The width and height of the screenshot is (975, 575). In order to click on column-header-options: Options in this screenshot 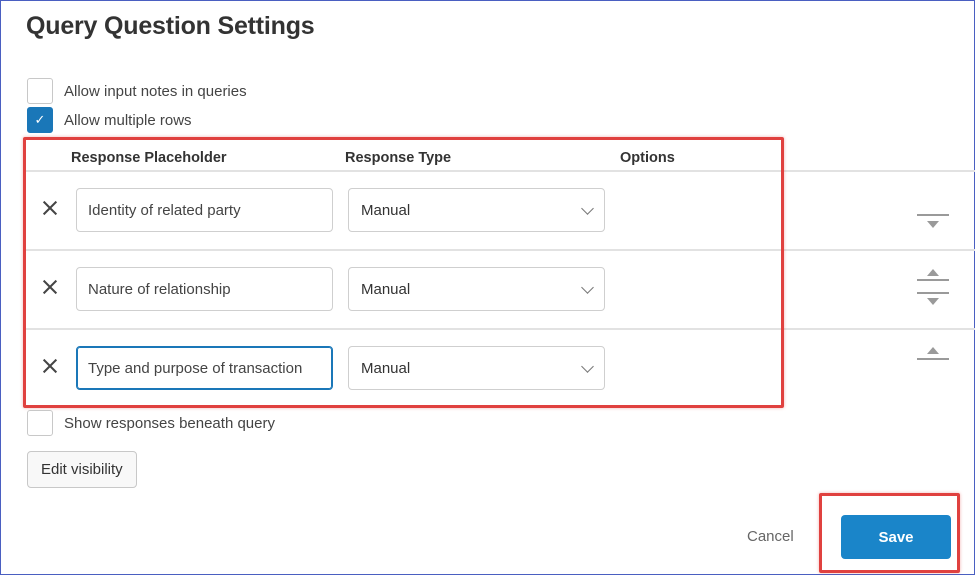, I will do `click(647, 158)`.